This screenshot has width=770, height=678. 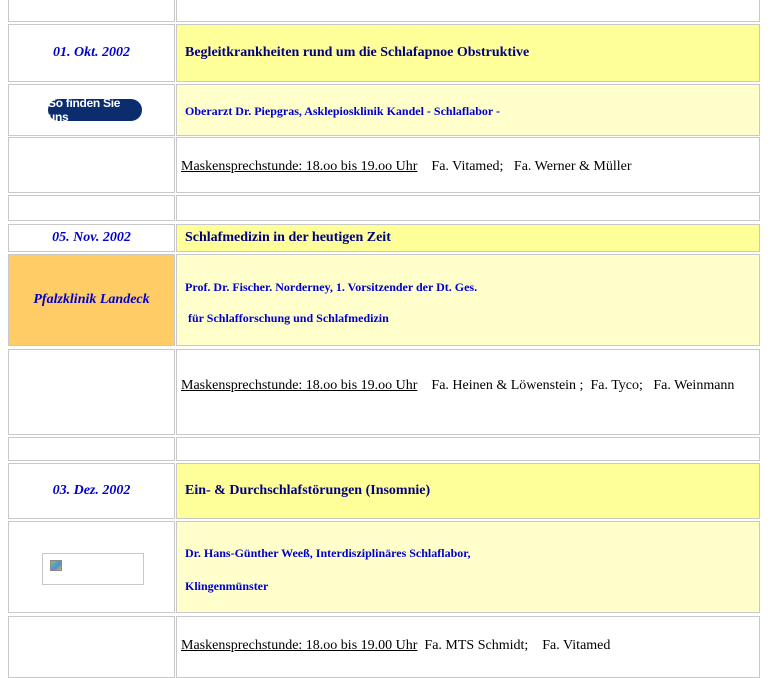 What do you see at coordinates (95, 110) in the screenshot?
I see `map-link-button: So finden Sie uns` at bounding box center [95, 110].